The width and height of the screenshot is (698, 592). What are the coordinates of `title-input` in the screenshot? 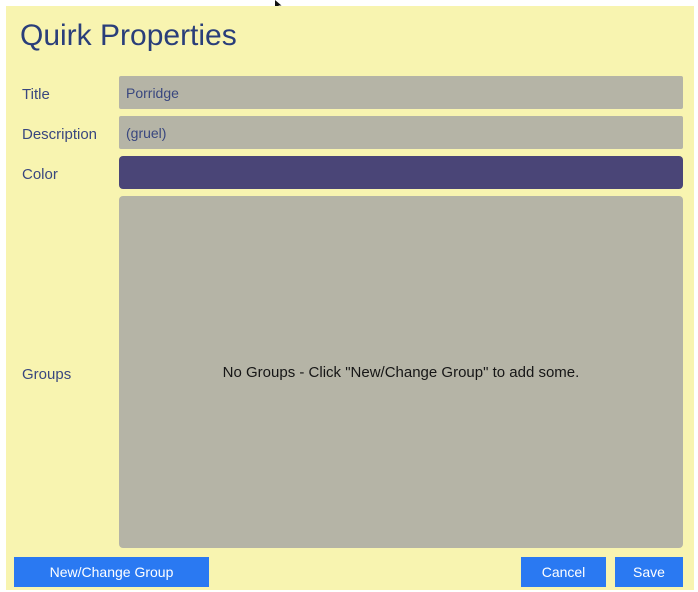 It's located at (401, 92).